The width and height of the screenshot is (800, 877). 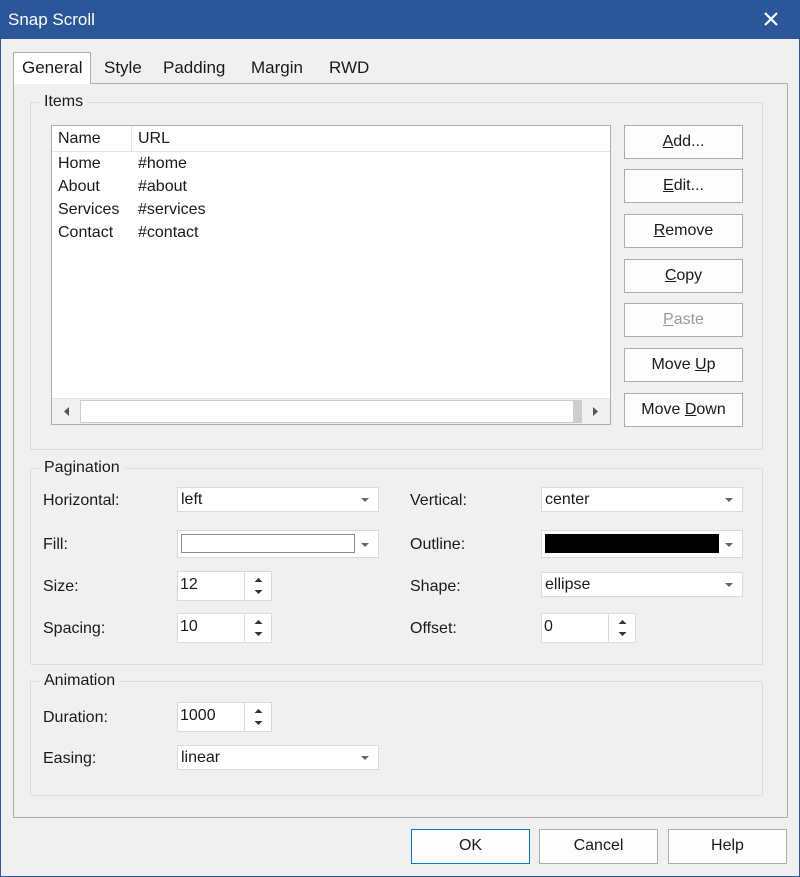 I want to click on scroll-left-button, so click(x=67, y=411).